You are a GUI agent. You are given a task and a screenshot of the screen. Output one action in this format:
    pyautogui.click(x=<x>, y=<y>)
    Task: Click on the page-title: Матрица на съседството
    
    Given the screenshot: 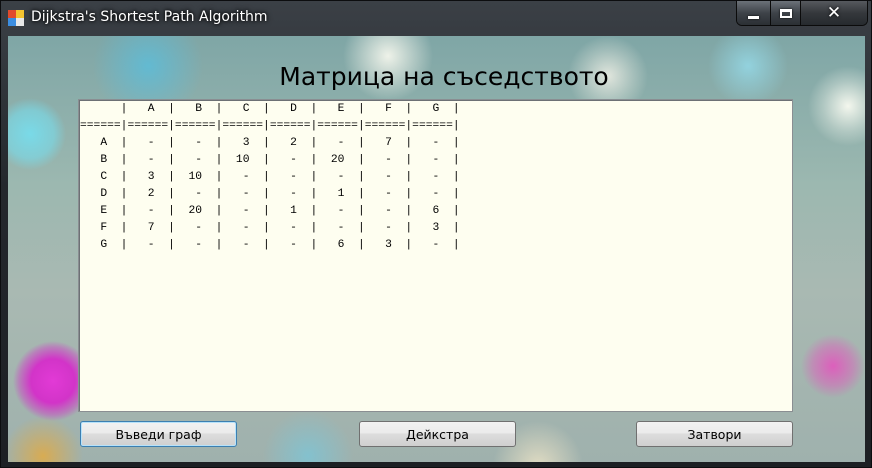 What is the action you would take?
    pyautogui.click(x=444, y=76)
    